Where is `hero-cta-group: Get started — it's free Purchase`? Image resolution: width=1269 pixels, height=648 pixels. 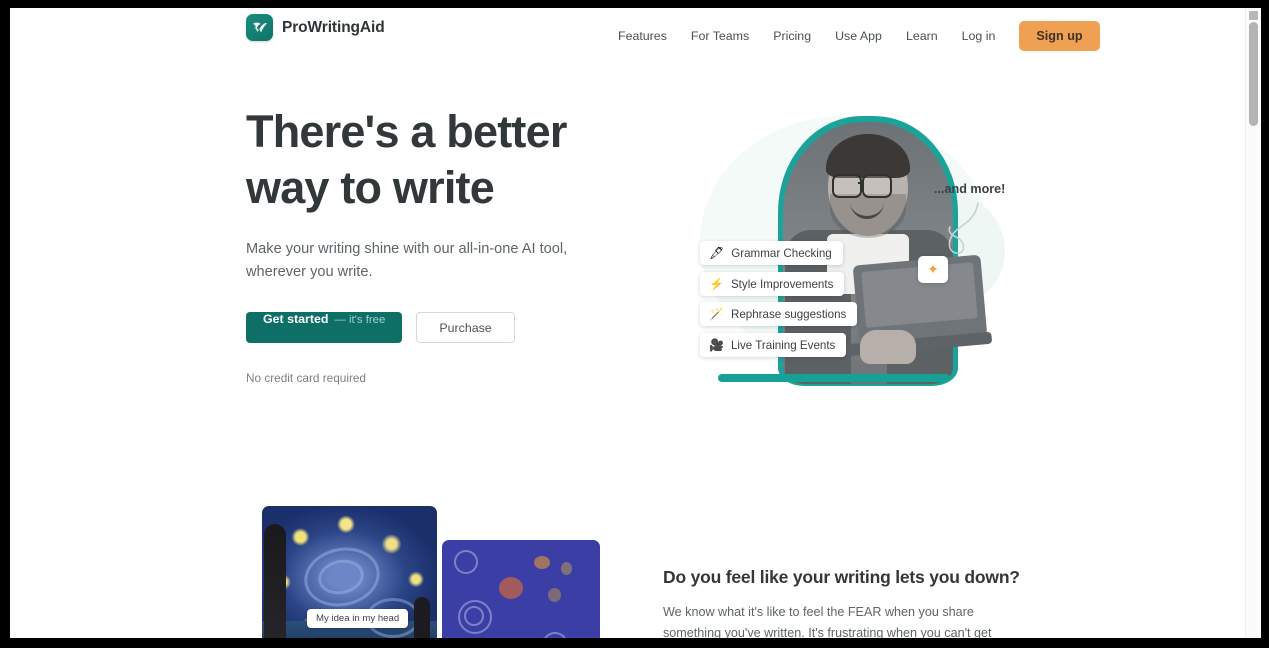
hero-cta-group: Get started — it's free Purchase is located at coordinates (446, 327).